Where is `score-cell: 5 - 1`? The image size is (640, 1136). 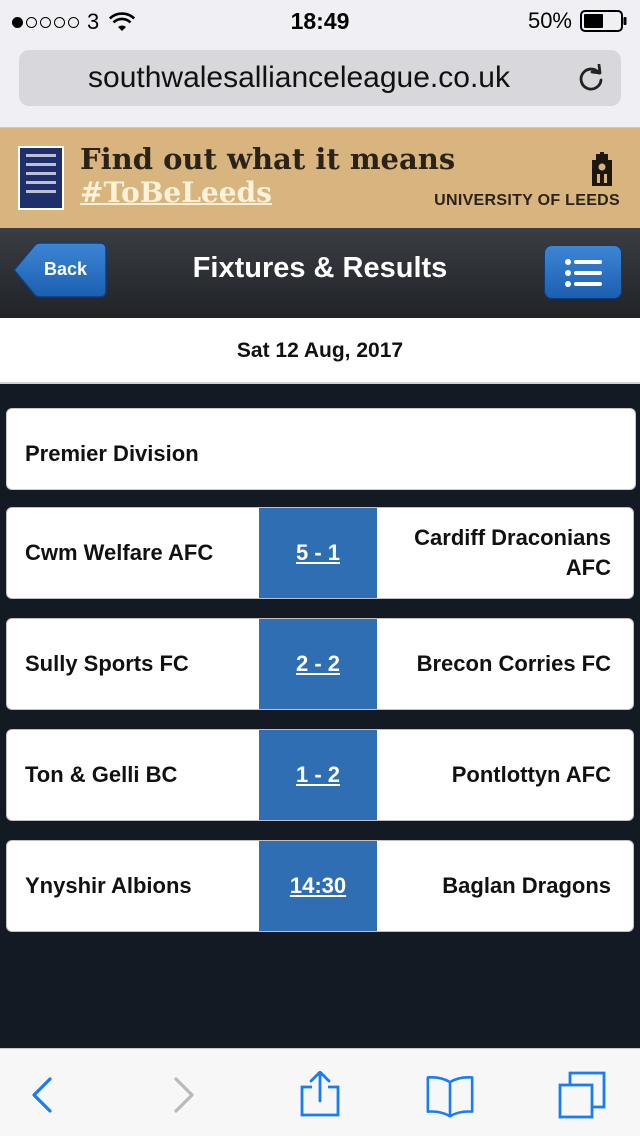 score-cell: 5 - 1 is located at coordinates (318, 553).